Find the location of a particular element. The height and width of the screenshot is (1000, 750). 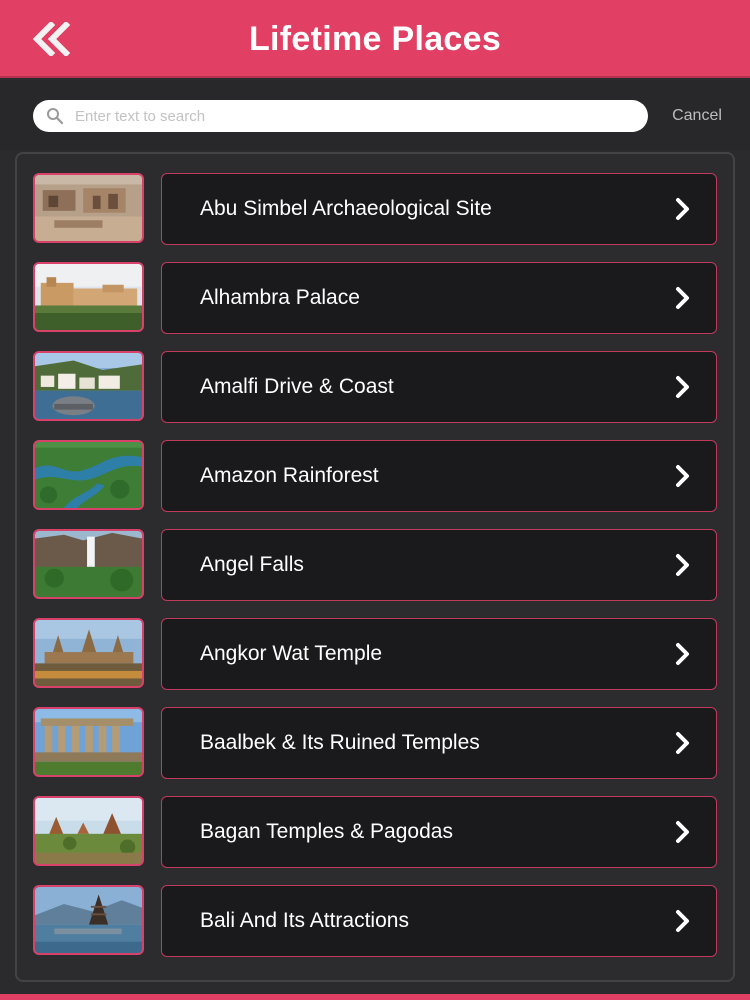

list-item: Angel Falls is located at coordinates (376, 565).